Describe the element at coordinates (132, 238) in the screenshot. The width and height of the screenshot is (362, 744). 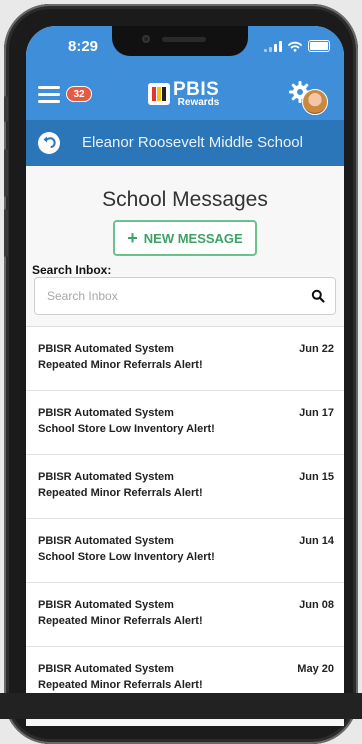
I see `plus-icon: +` at that location.